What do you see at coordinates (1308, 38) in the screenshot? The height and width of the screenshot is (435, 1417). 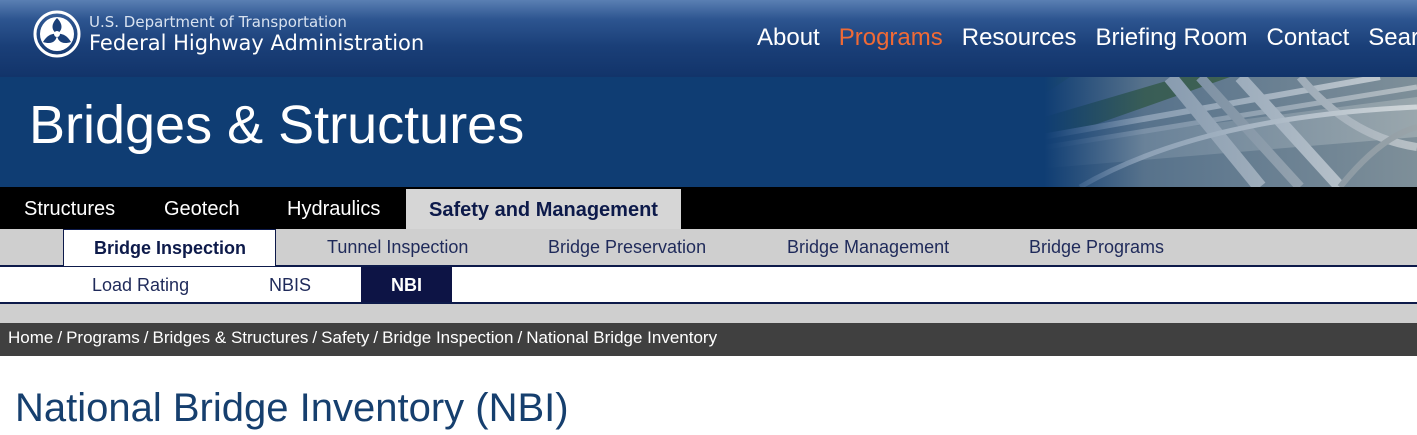 I see `nav-contact: Contact` at bounding box center [1308, 38].